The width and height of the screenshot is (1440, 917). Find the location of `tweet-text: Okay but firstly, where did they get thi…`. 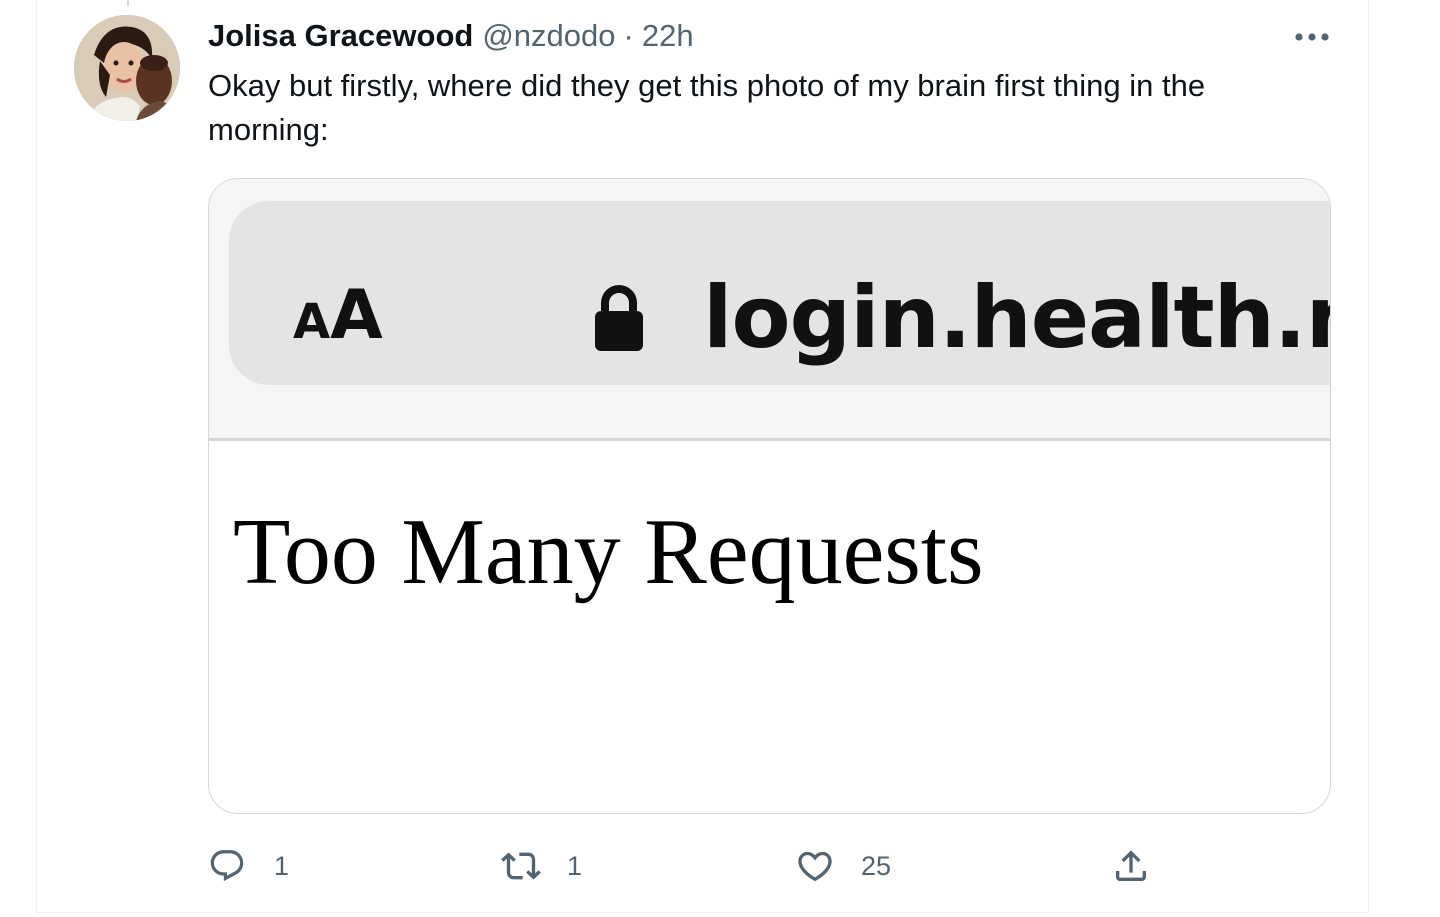

tweet-text: Okay but firstly, where did they get thi… is located at coordinates (707, 107).